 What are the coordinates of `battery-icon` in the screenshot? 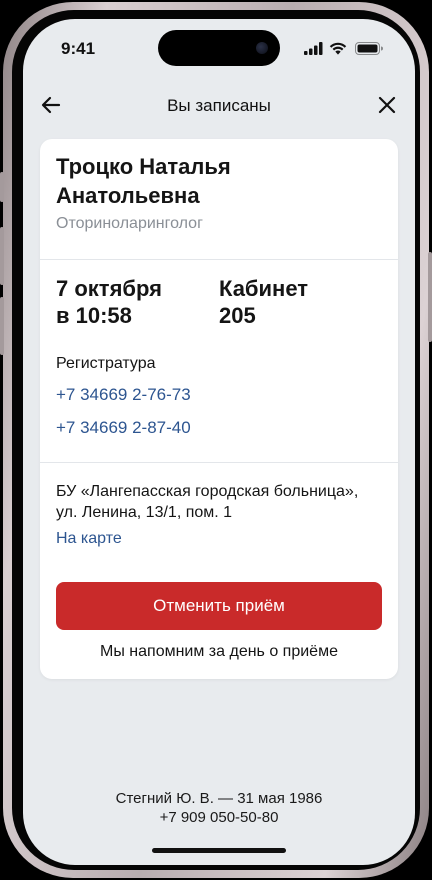 It's located at (369, 48).